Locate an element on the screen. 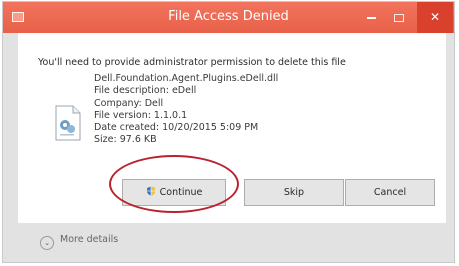 This screenshot has width=459, height=266. skip-button: Skip is located at coordinates (294, 192).